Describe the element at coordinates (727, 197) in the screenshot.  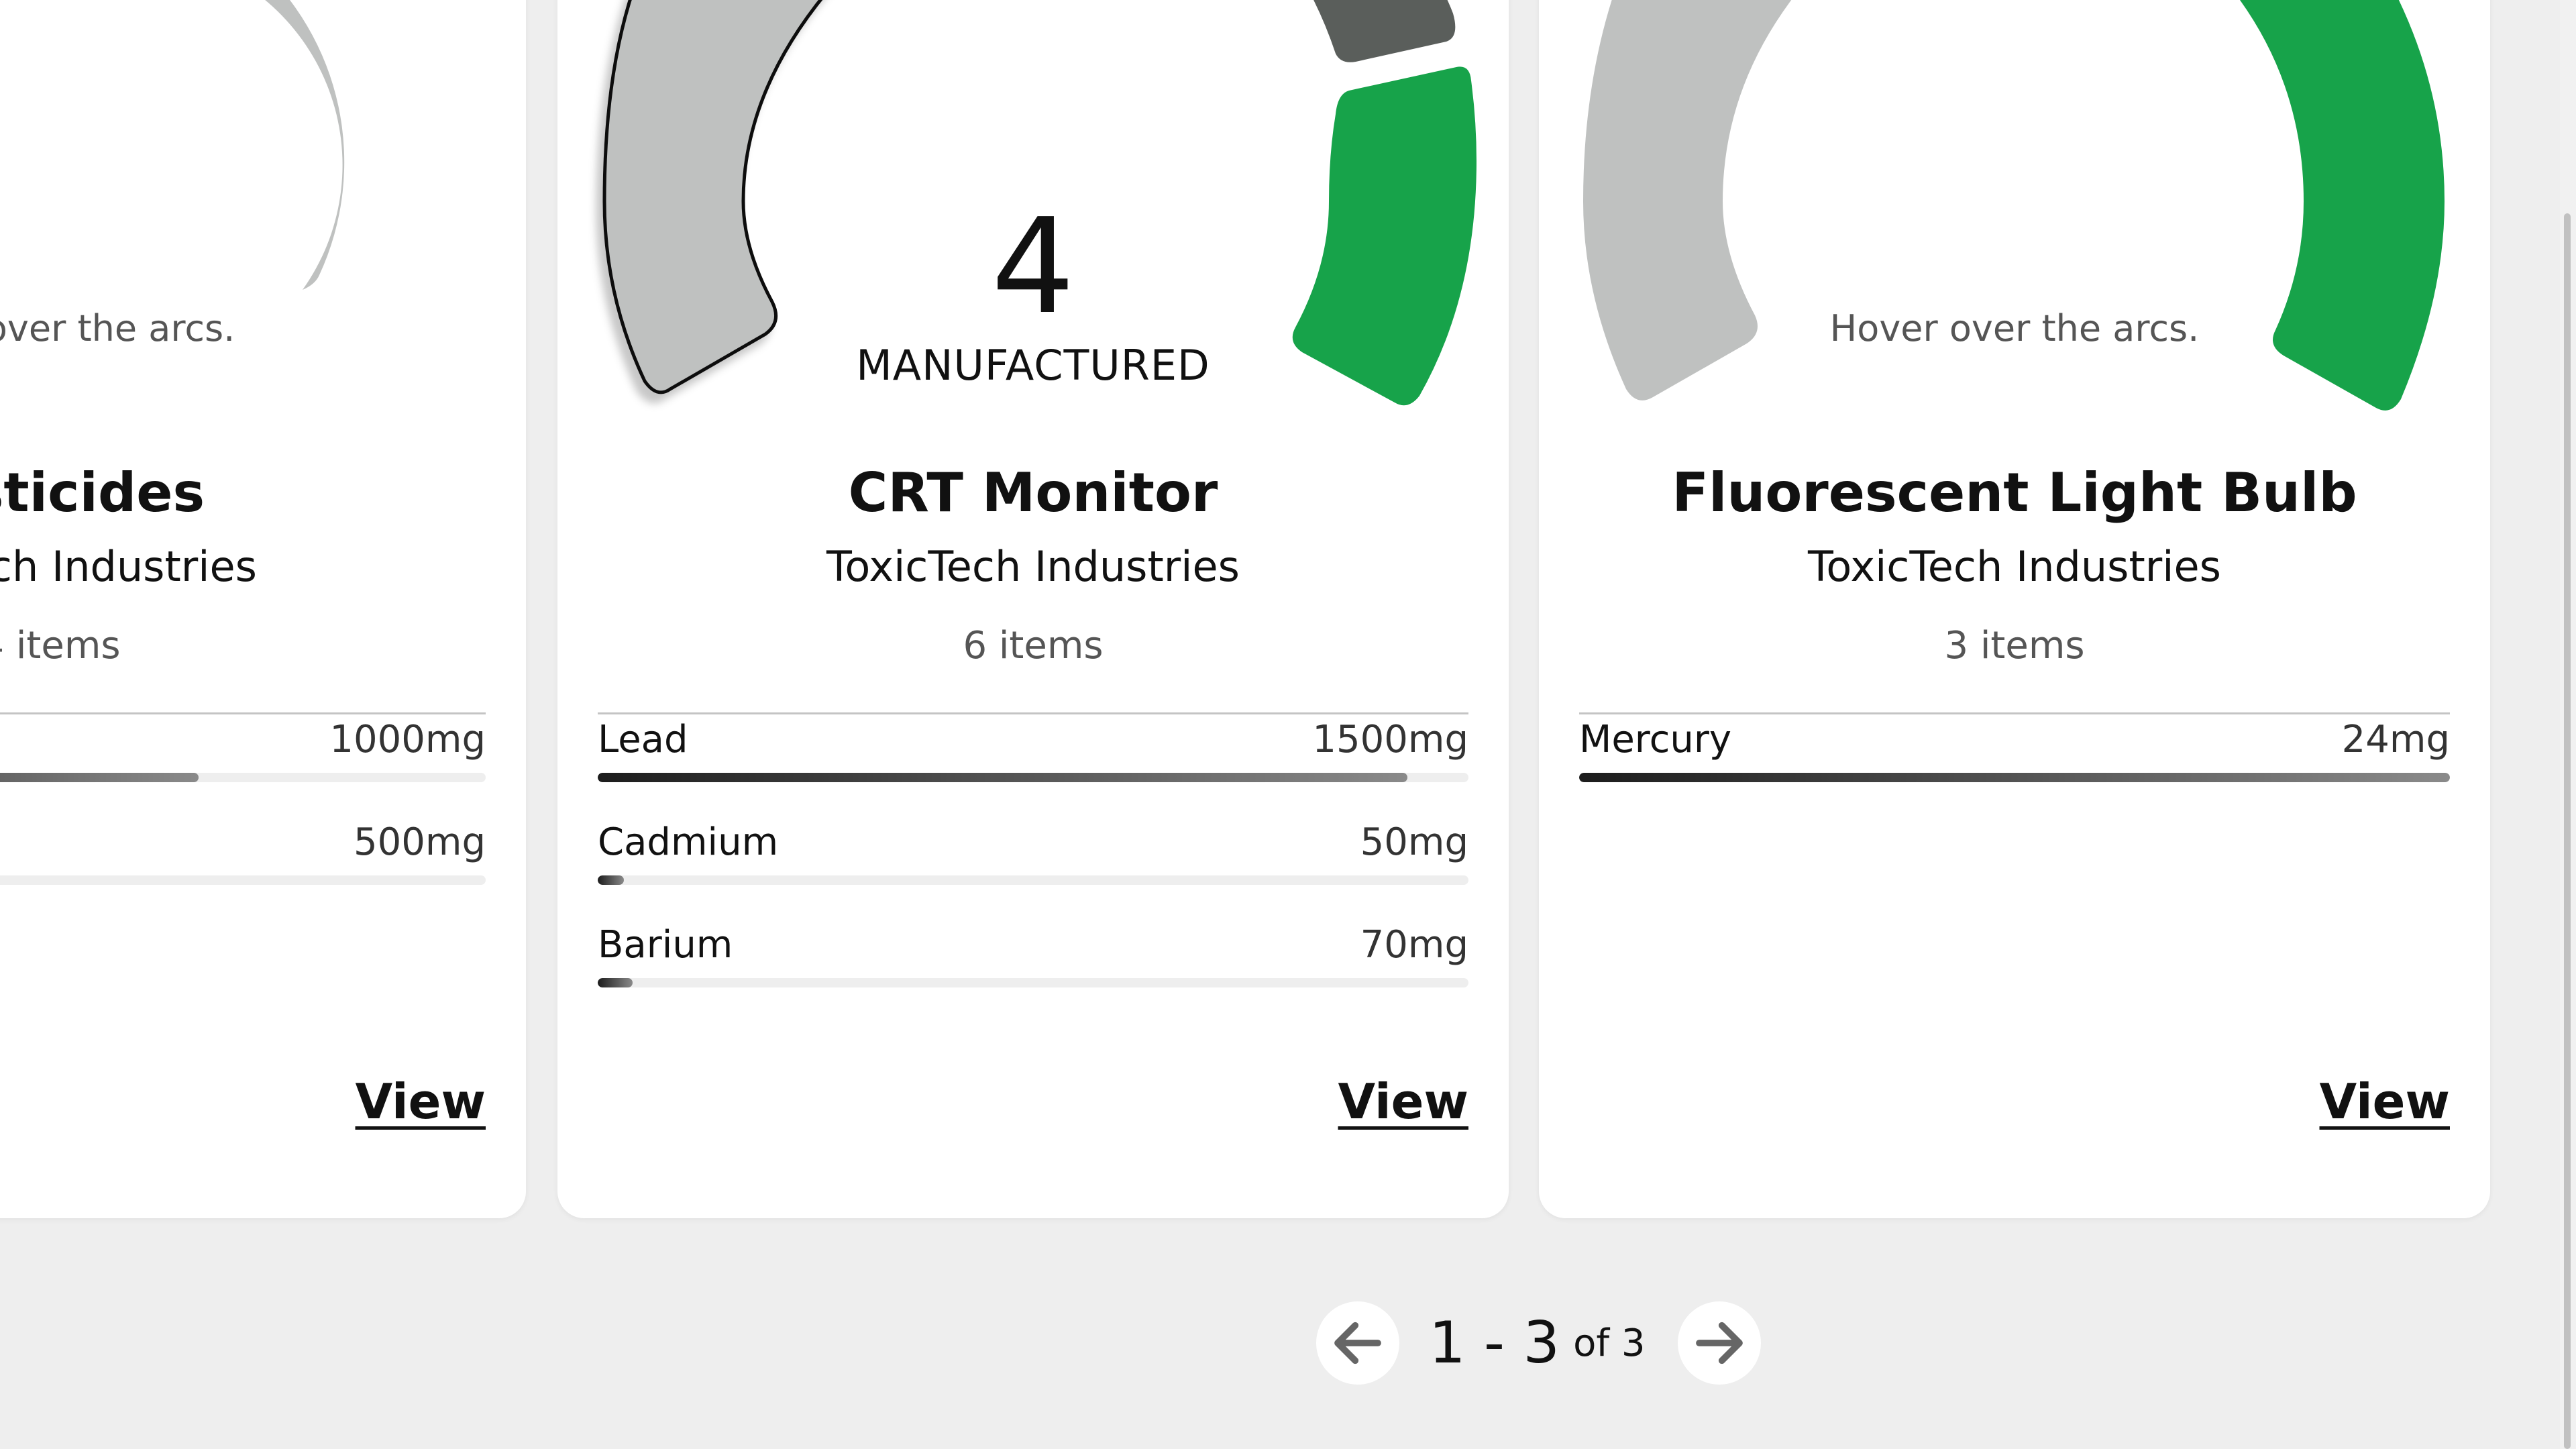
I see `gauge-arc-gray-hovered` at that location.